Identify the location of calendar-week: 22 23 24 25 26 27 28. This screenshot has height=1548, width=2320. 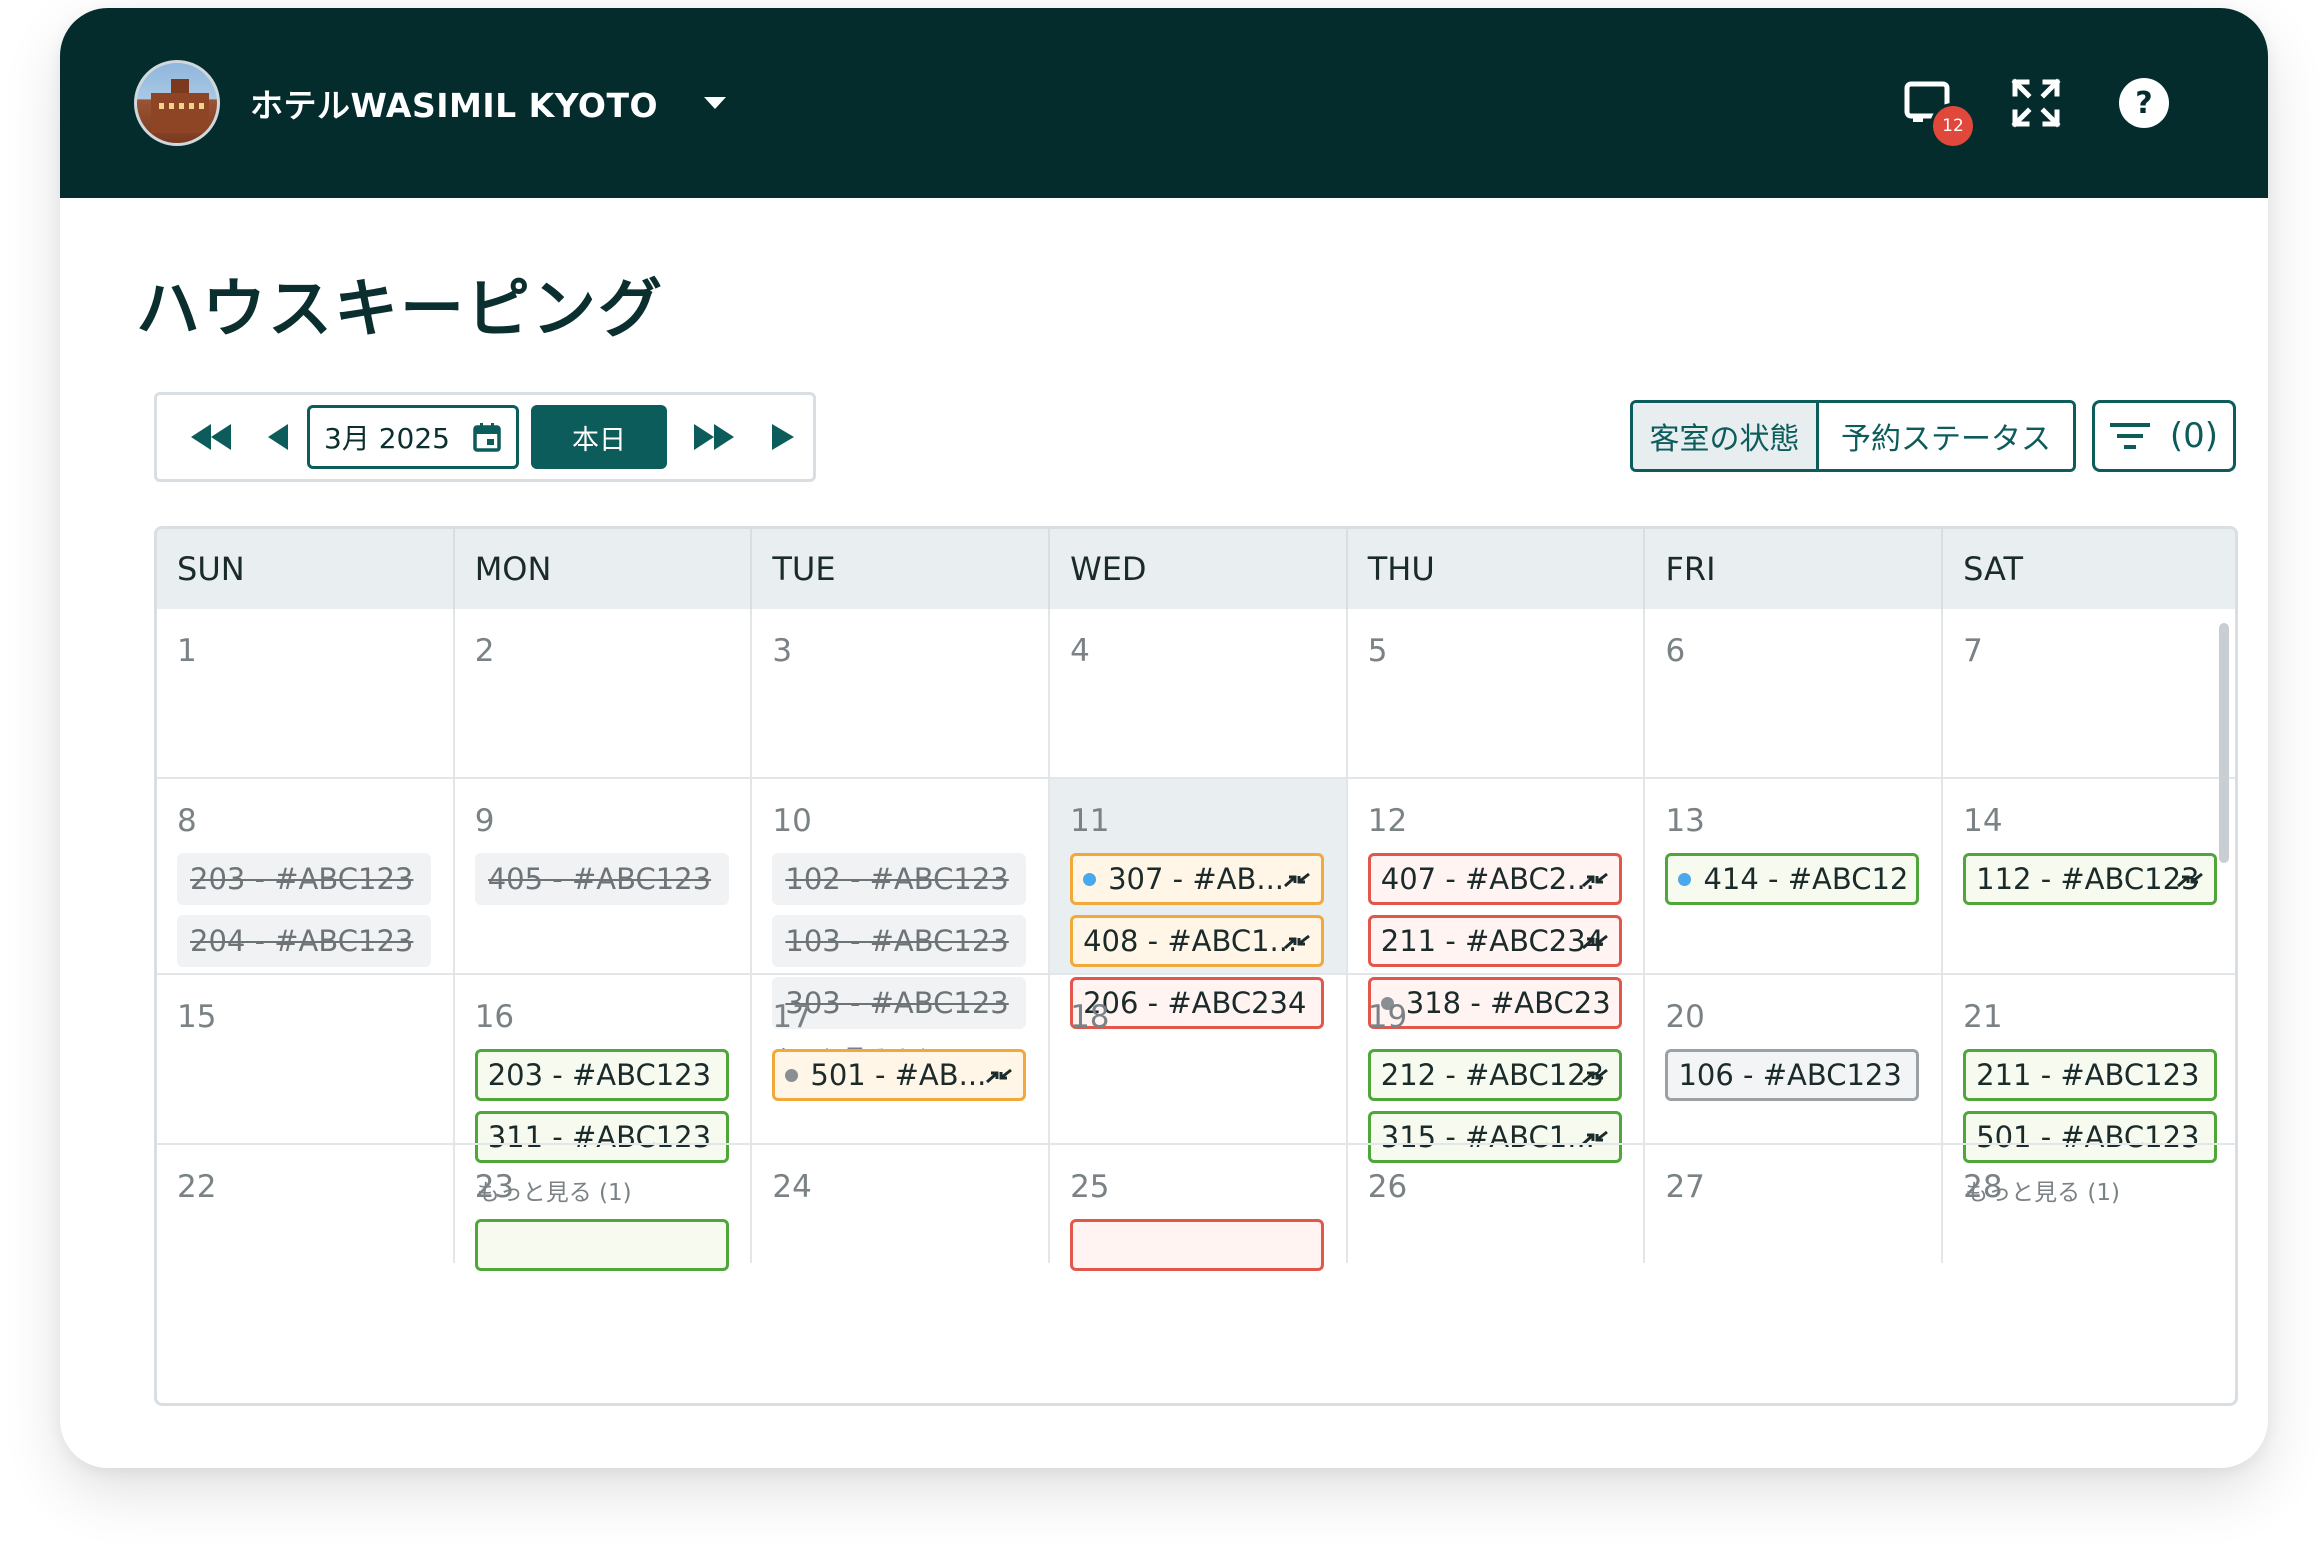
(1196, 1207).